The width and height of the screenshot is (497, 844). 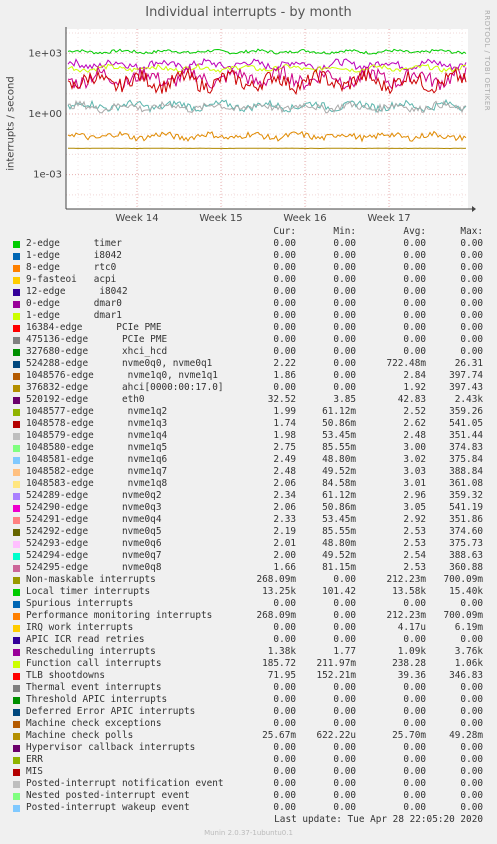 I want to click on legend-avg: 2.62, so click(x=414, y=423).